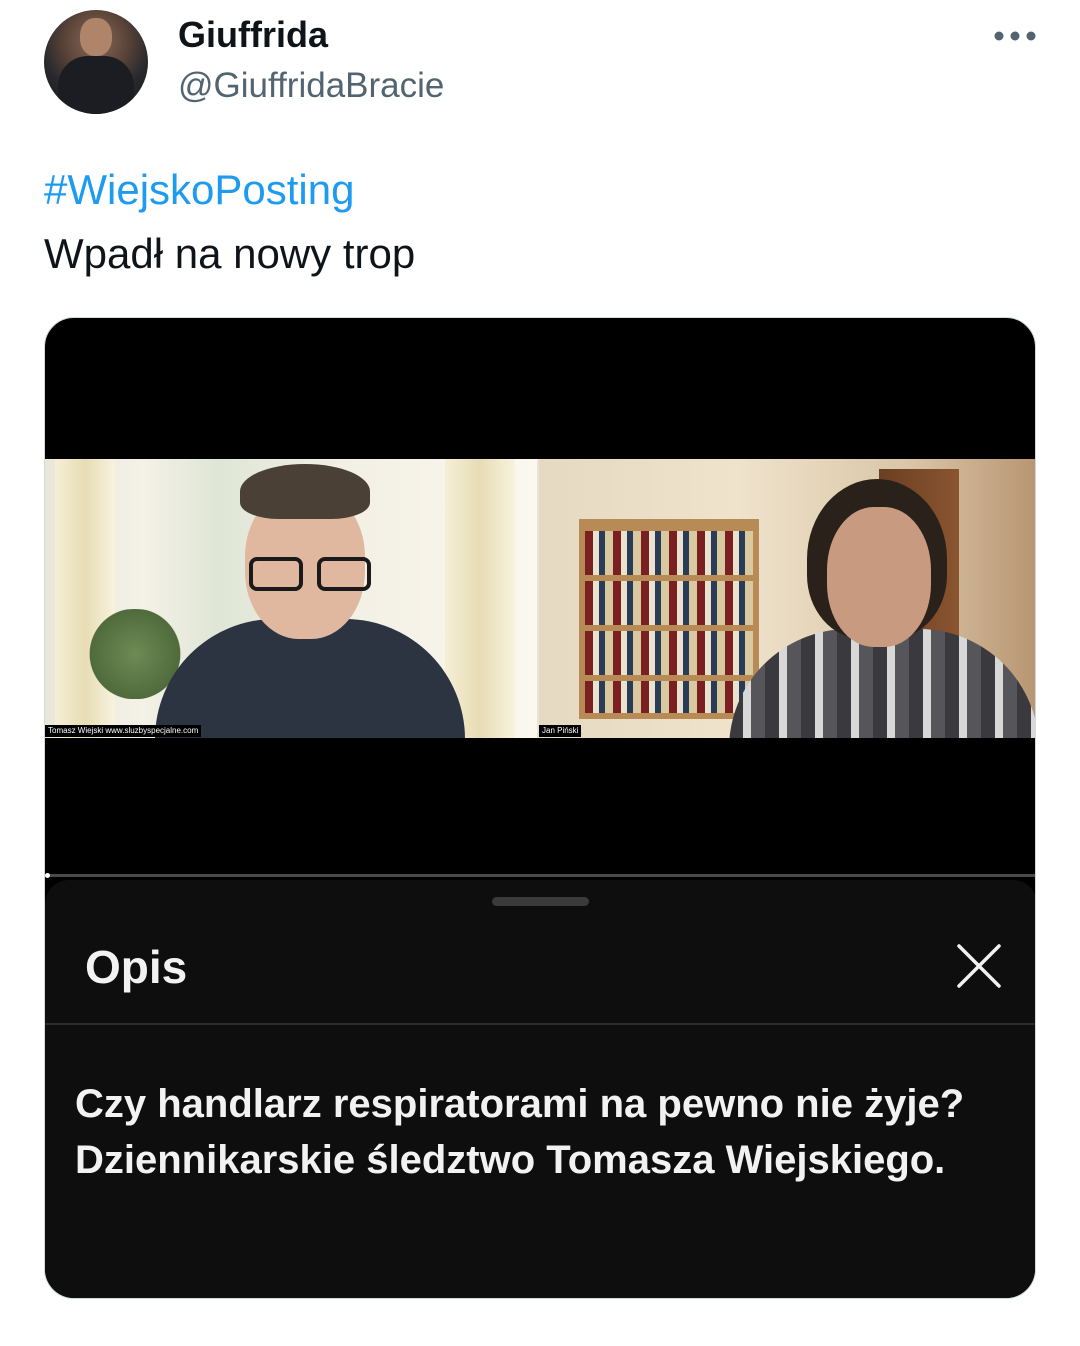  What do you see at coordinates (96, 85) in the screenshot?
I see `avatar-shirt` at bounding box center [96, 85].